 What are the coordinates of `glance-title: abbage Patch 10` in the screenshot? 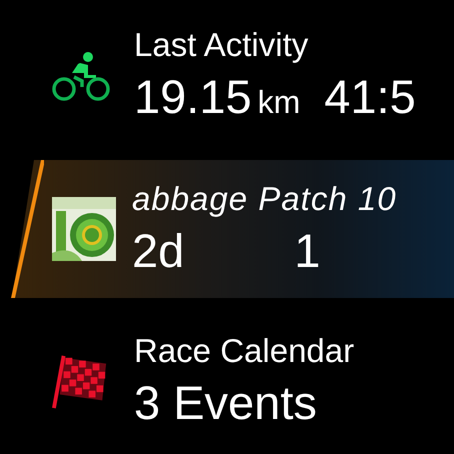 It's located at (264, 199).